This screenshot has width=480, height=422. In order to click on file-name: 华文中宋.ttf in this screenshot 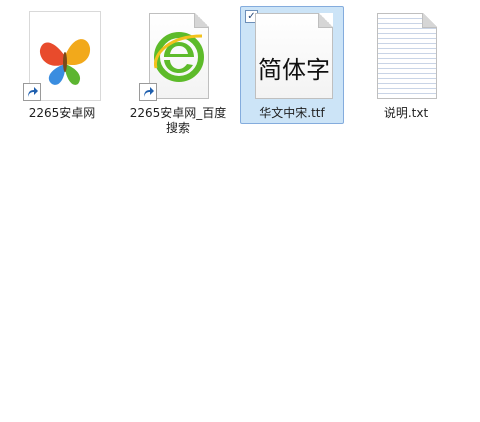, I will do `click(292, 113)`.